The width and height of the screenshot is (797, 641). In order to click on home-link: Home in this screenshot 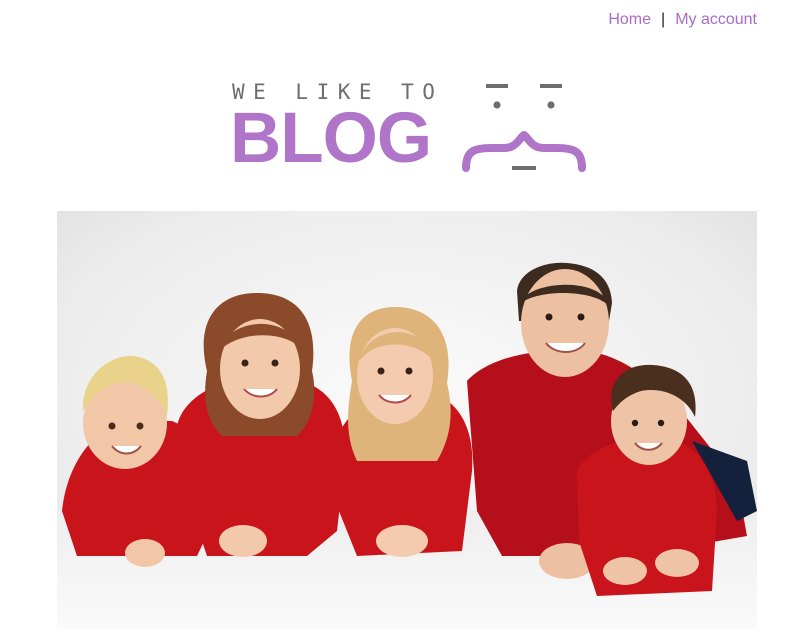, I will do `click(629, 20)`.